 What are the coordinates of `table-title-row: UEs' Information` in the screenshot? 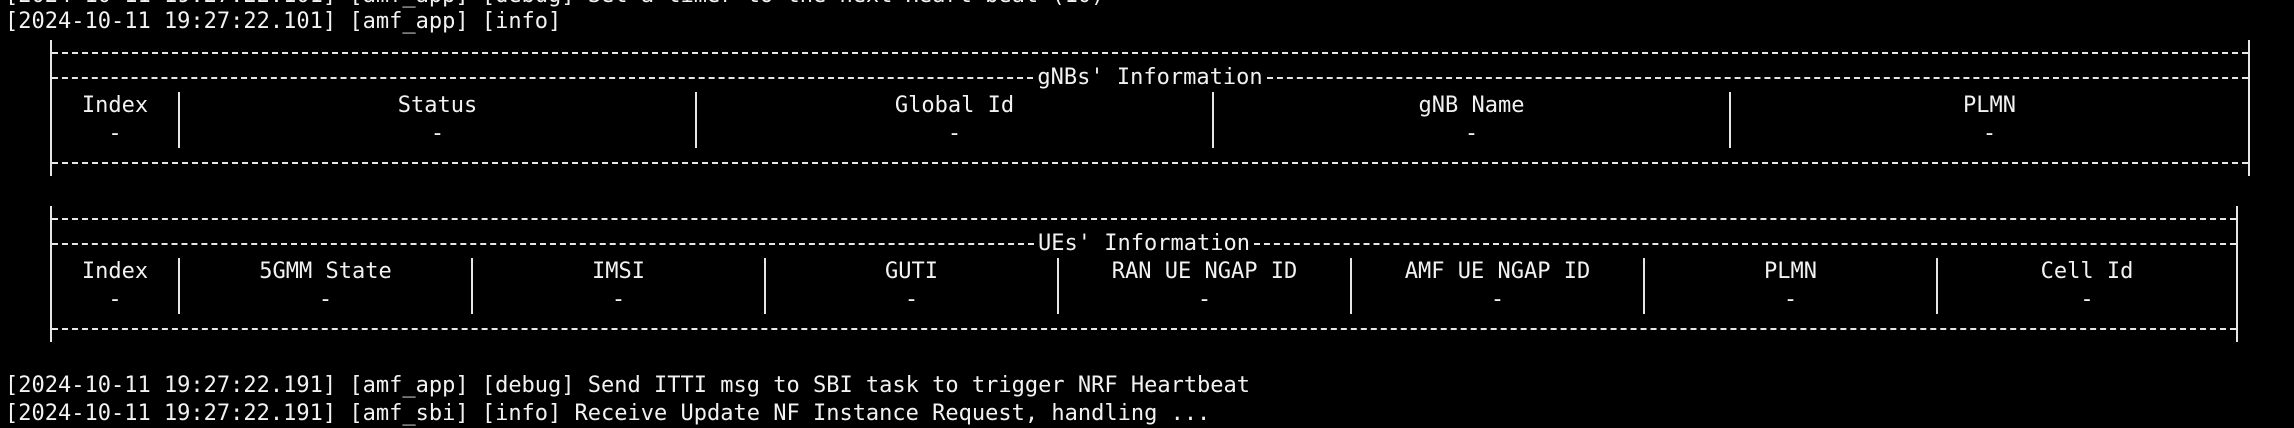 It's located at (1144, 244).